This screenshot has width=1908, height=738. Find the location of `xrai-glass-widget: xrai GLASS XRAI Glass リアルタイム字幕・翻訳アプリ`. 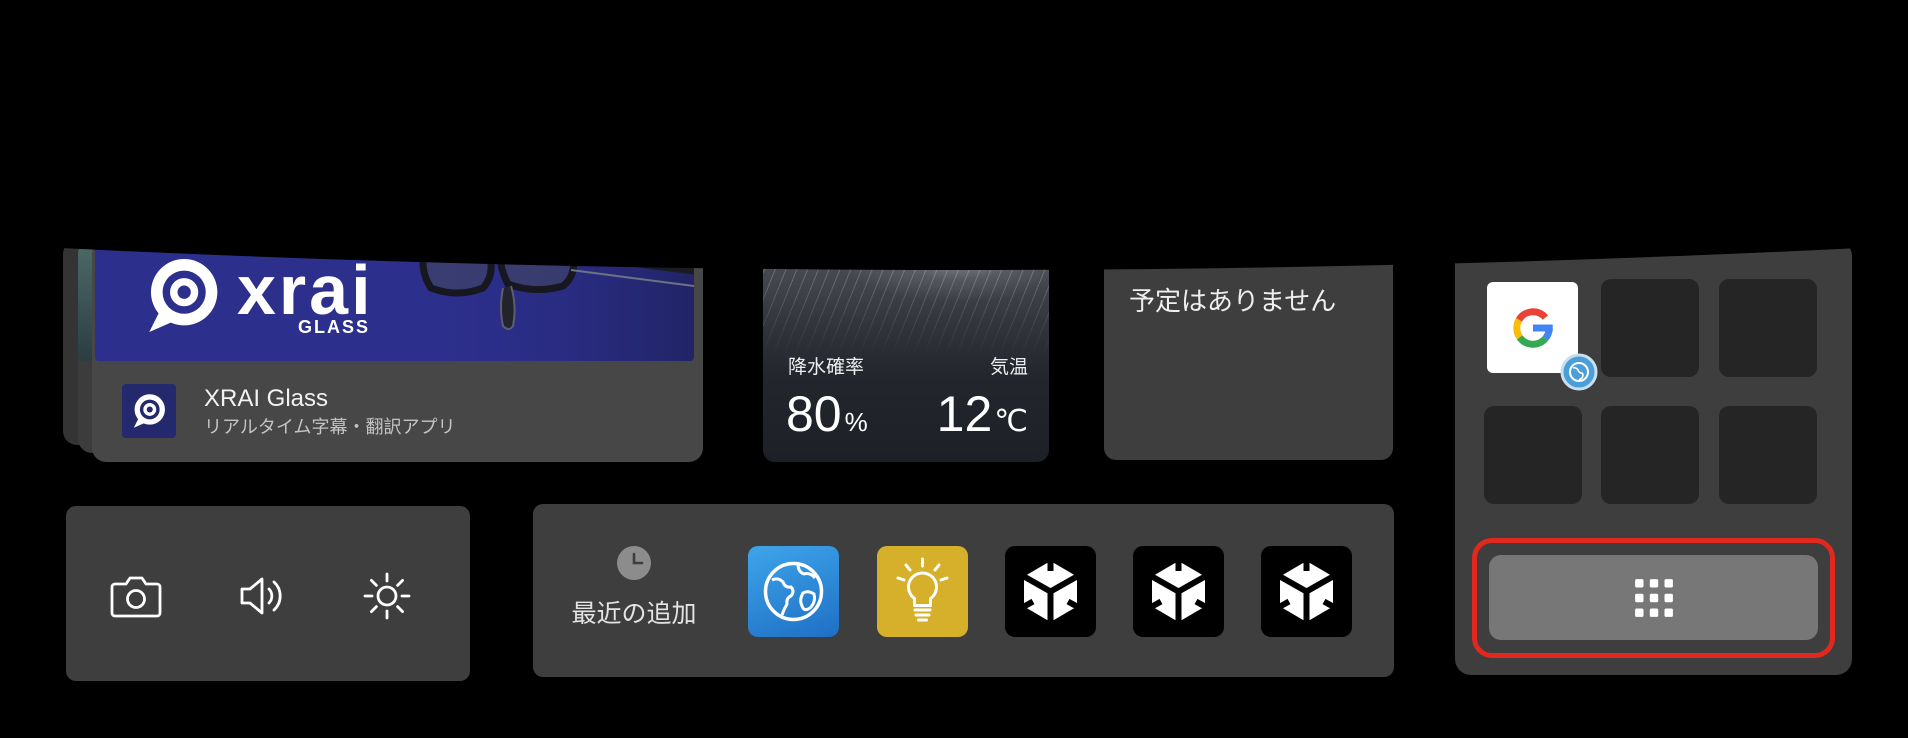

xrai-glass-widget: xrai GLASS XRAI Glass リアルタイム字幕・翻訳アプリ is located at coordinates (397, 351).